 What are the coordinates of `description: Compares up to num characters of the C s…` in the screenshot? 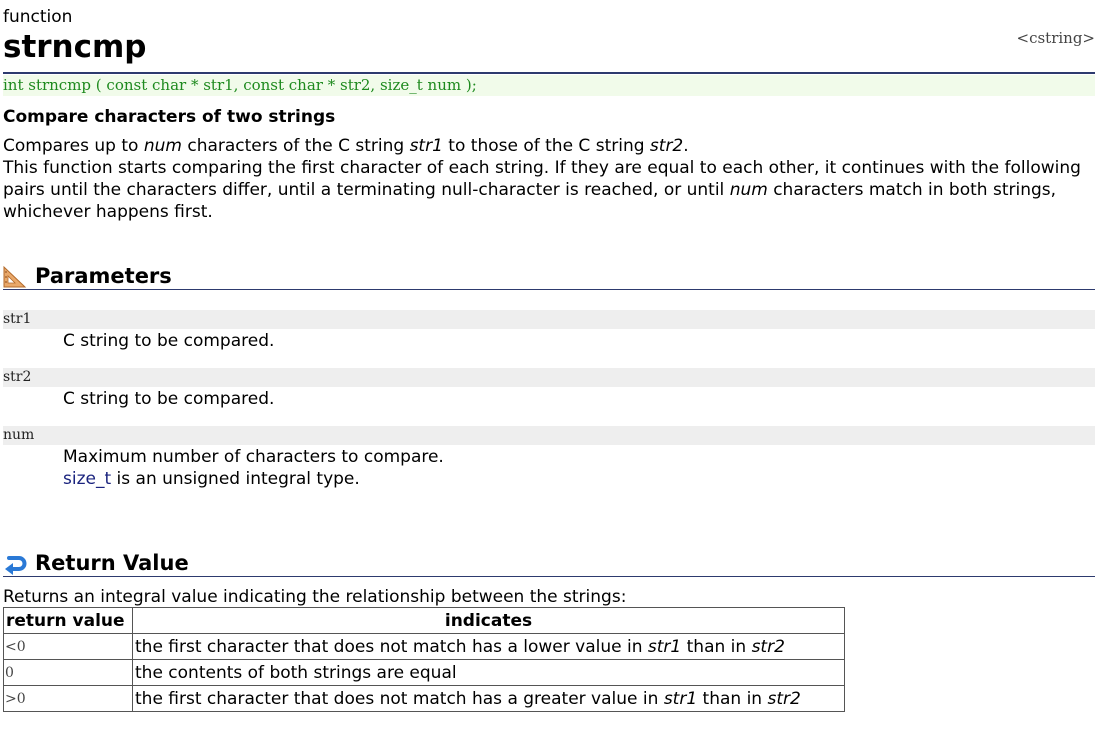 It's located at (549, 179).